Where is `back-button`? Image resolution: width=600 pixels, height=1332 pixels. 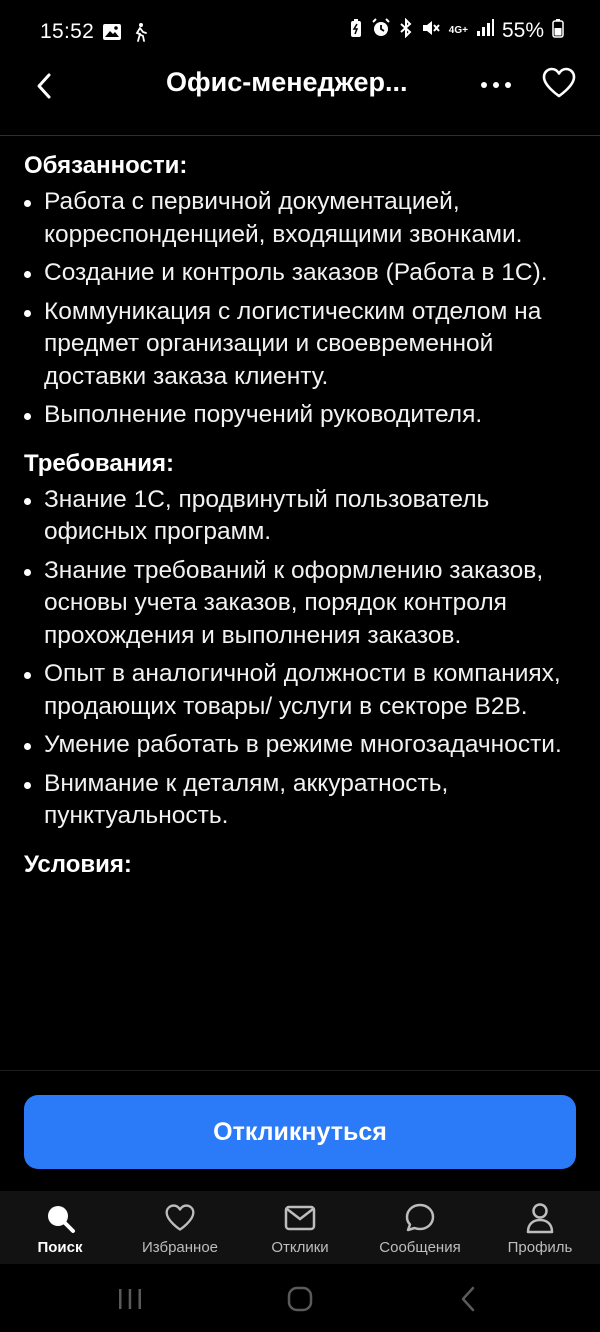
back-button is located at coordinates (44, 86).